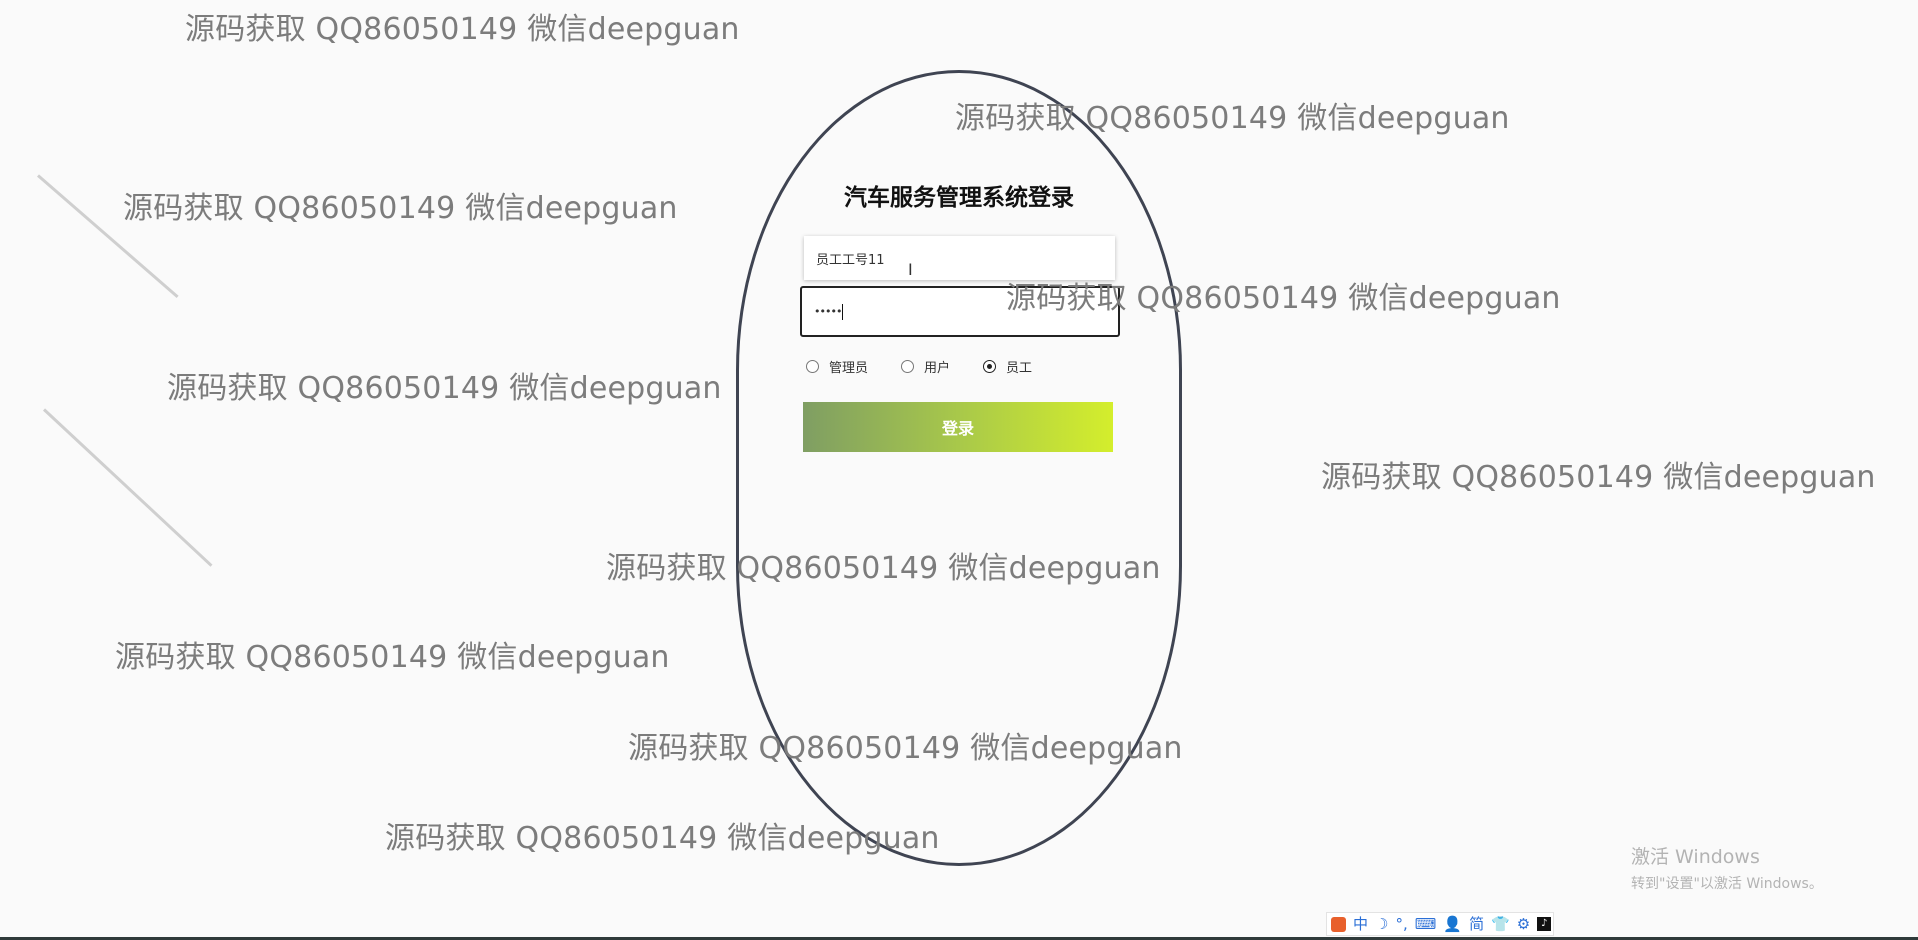  What do you see at coordinates (1727, 884) in the screenshot?
I see `activation-subtitle: 转到"设置"以激活 Windows。` at bounding box center [1727, 884].